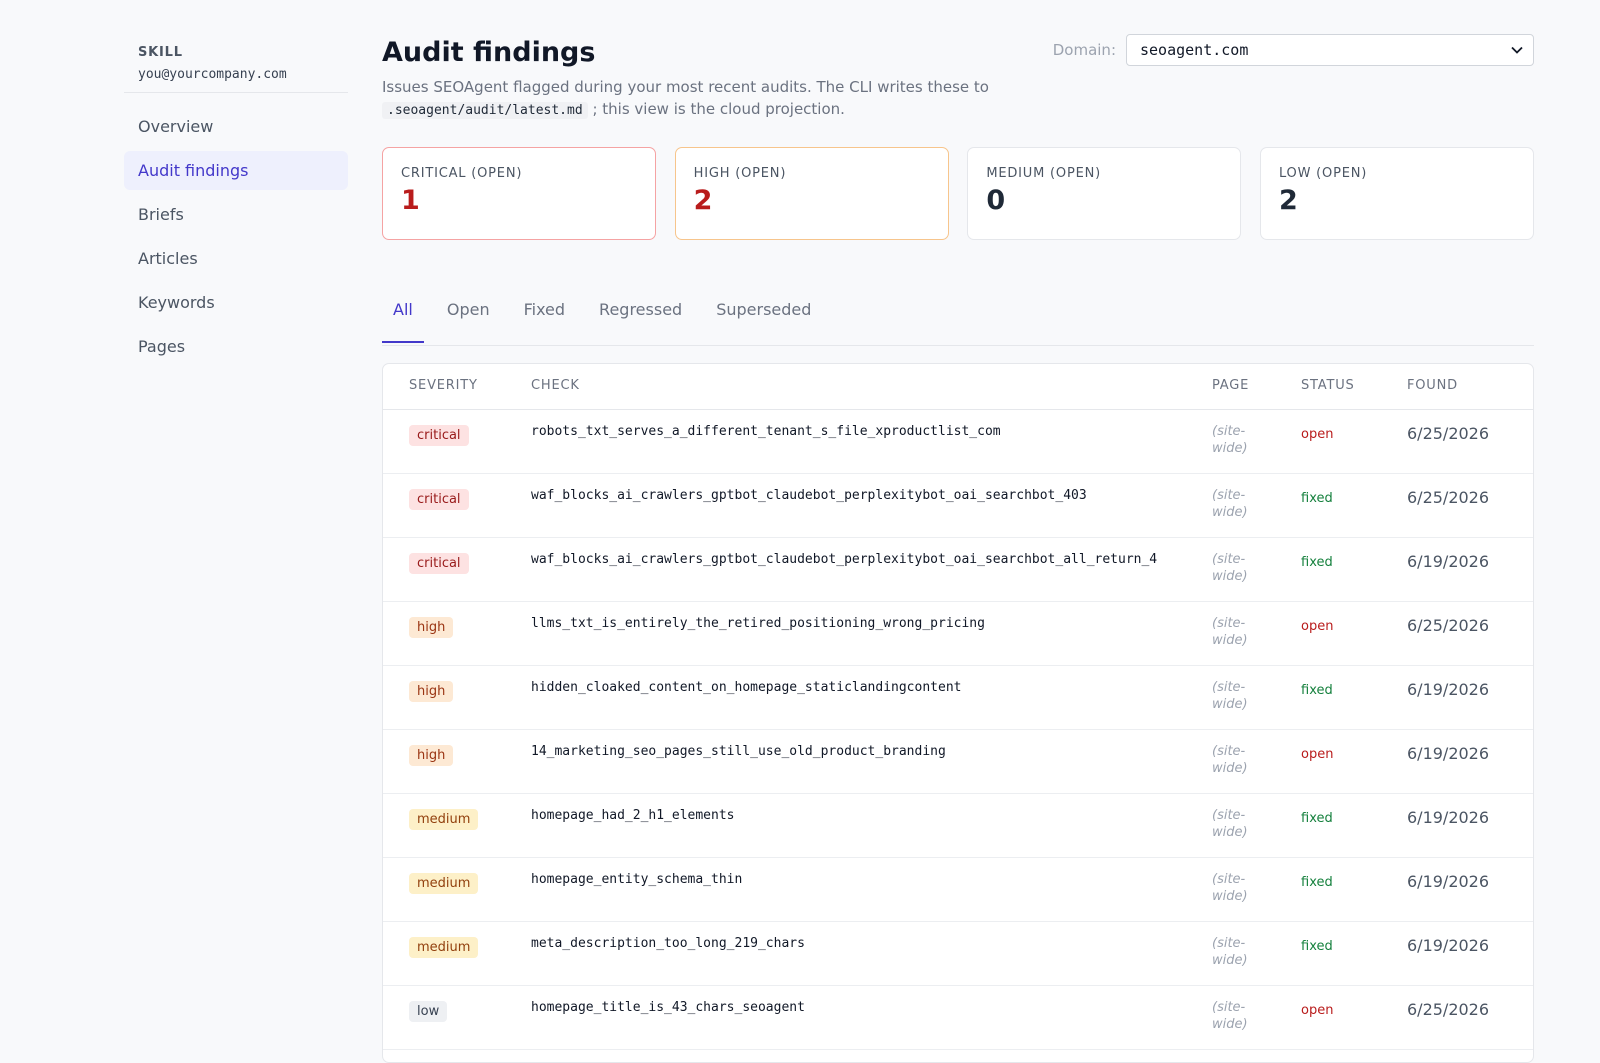 The width and height of the screenshot is (1600, 1063). What do you see at coordinates (443, 385) in the screenshot?
I see `column-severity: SEVERITY` at bounding box center [443, 385].